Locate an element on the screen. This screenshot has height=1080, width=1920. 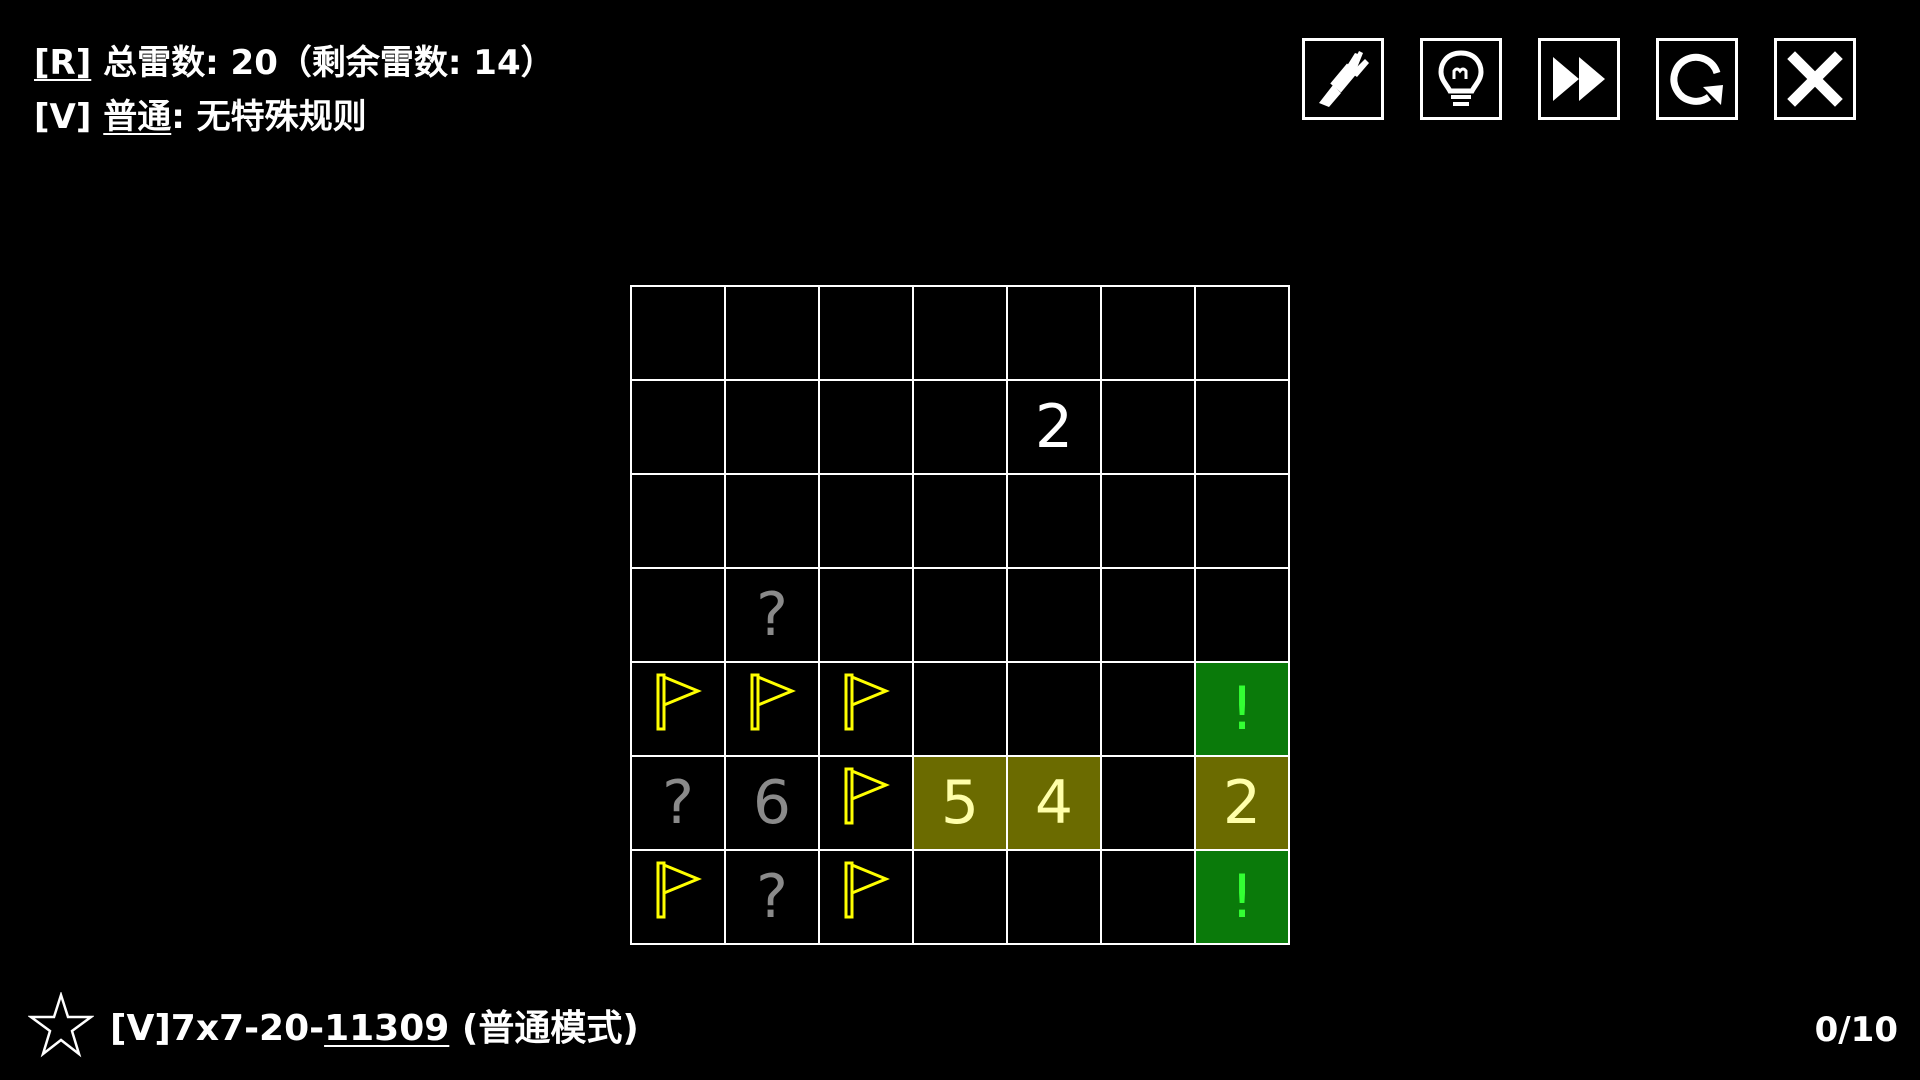
rule-key-v: [V] is located at coordinates (62, 117).